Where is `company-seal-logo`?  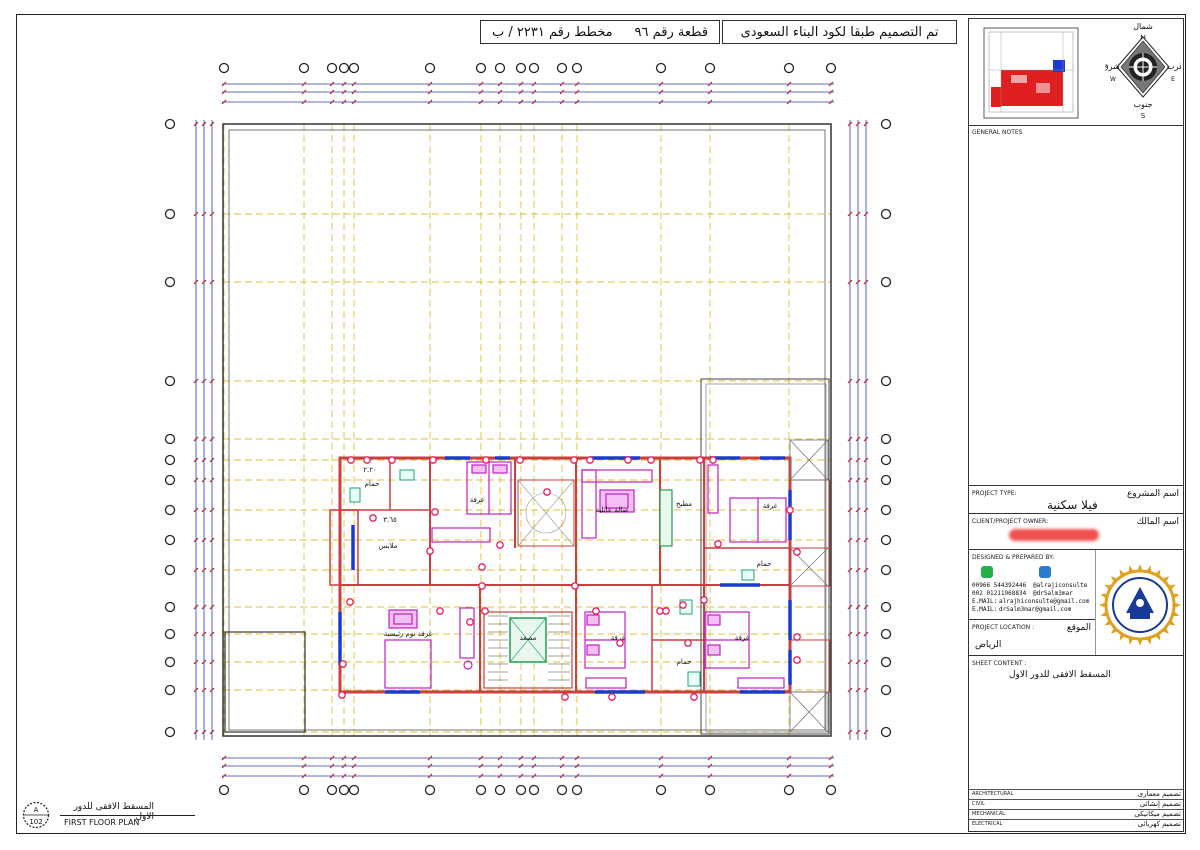 company-seal-logo is located at coordinates (1138, 602).